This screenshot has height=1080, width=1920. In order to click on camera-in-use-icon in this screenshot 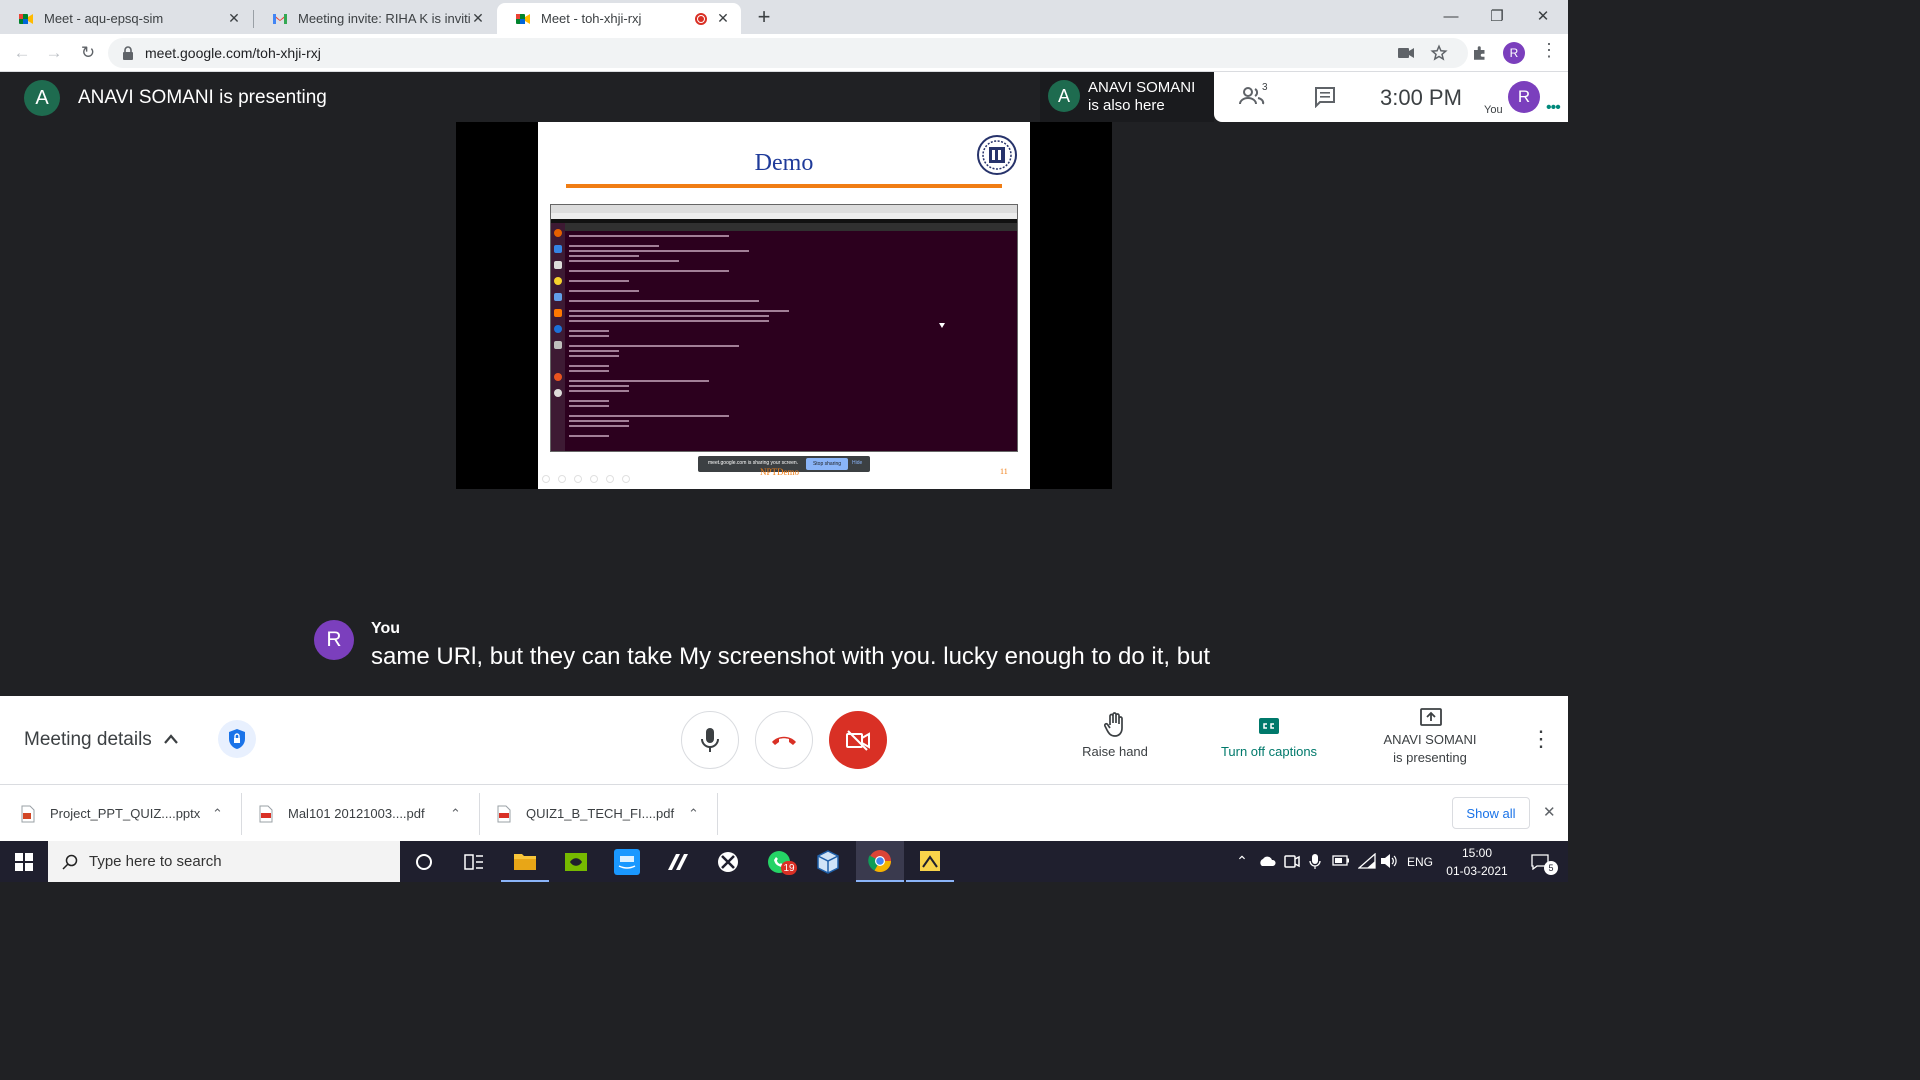, I will do `click(1406, 53)`.